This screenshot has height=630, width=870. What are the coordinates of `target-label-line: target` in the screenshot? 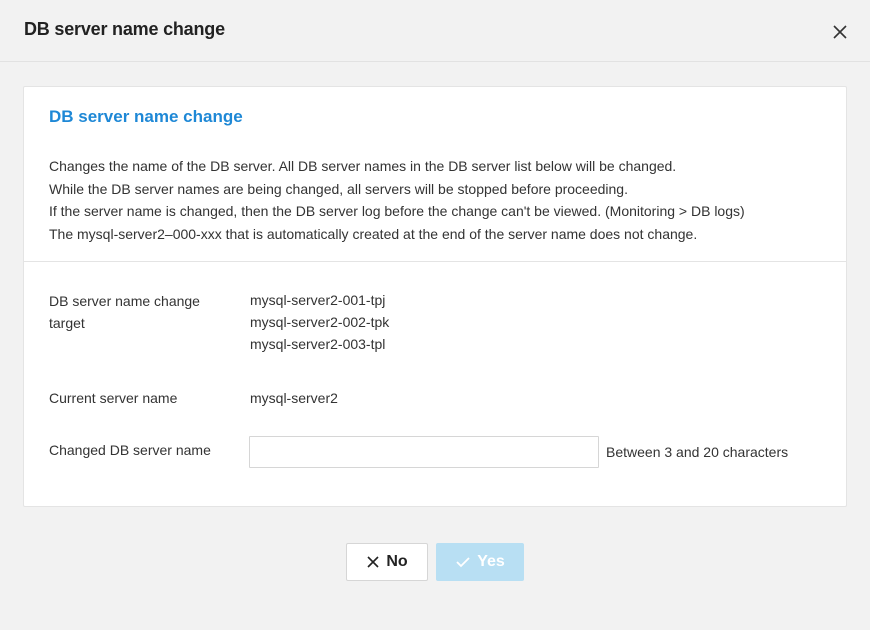 It's located at (67, 323).